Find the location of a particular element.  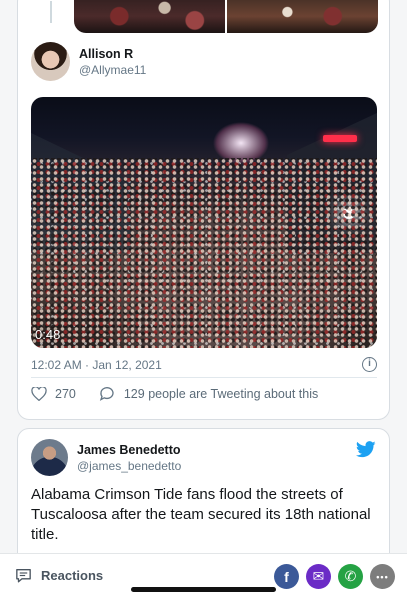

home-indicator is located at coordinates (203, 589).